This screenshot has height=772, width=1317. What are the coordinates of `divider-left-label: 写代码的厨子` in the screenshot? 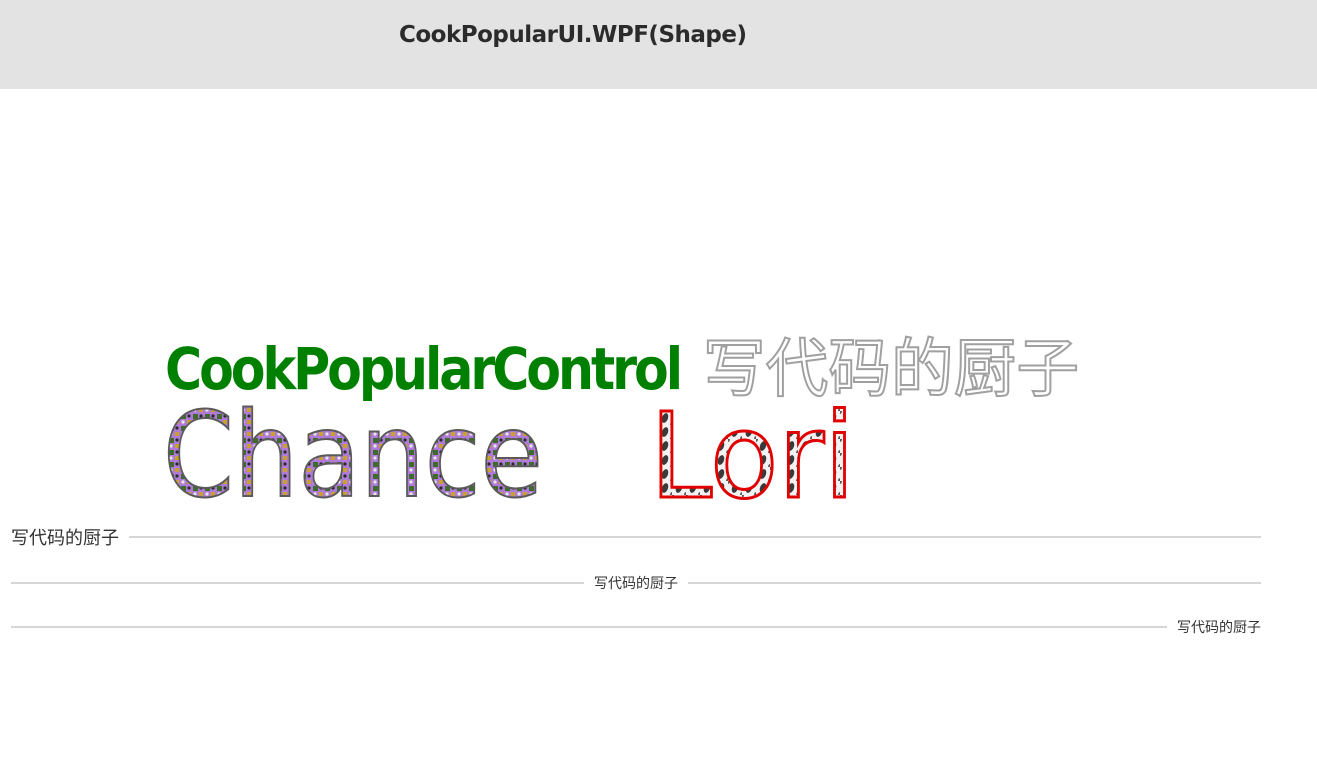 It's located at (65, 538).